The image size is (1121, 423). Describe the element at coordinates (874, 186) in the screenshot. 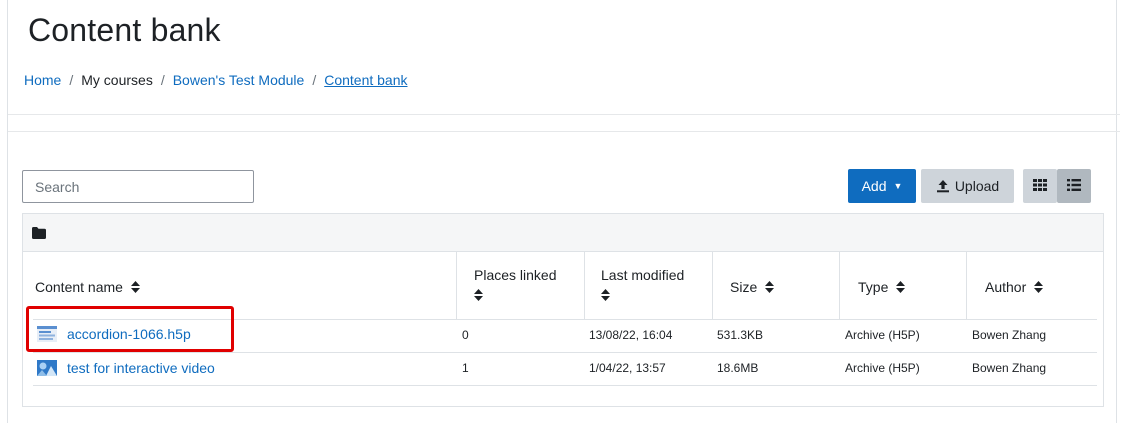

I see `add-button-label: Add` at that location.